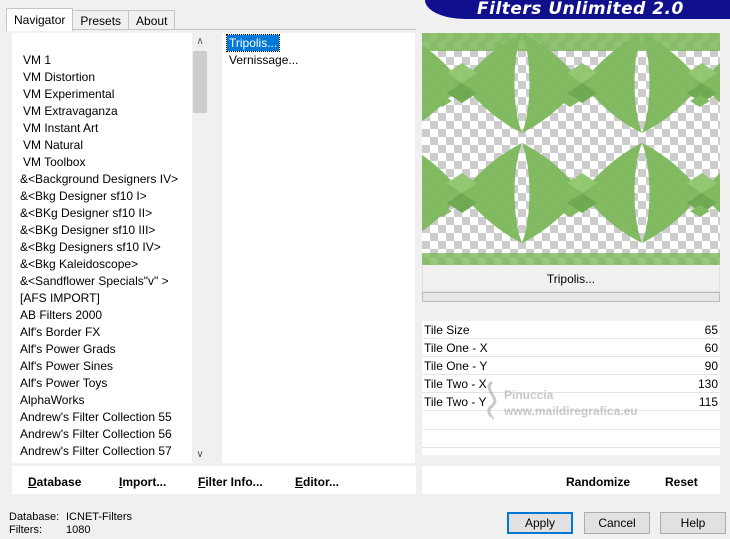  Describe the element at coordinates (456, 348) in the screenshot. I see `param-label: Tile One - X` at that location.